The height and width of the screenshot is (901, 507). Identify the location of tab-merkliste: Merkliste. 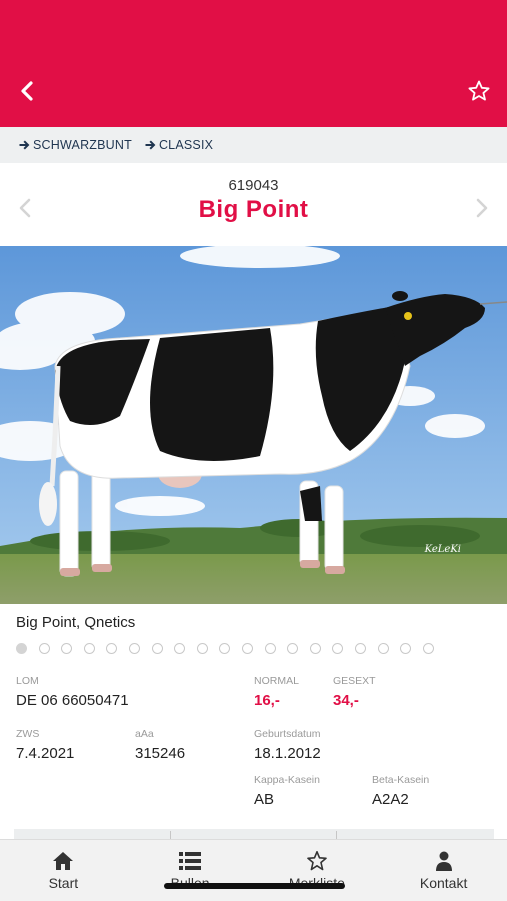
(317, 870).